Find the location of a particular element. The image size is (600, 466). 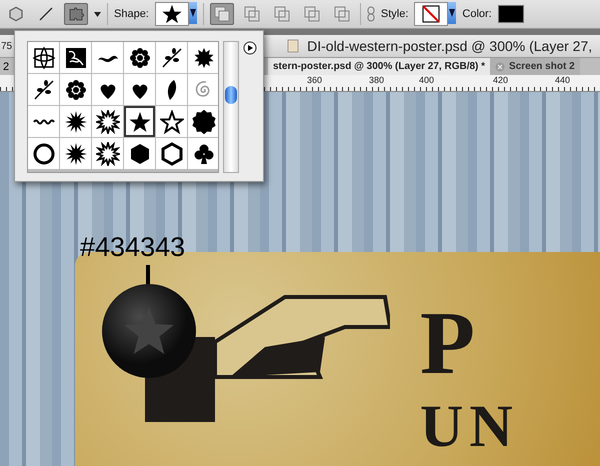

line-icon is located at coordinates (46, 14).